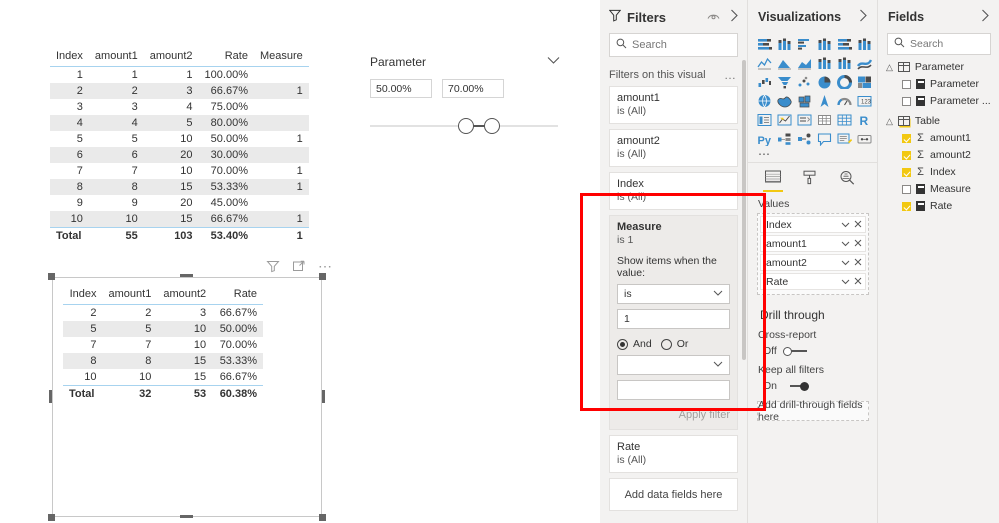 The width and height of the screenshot is (999, 523). What do you see at coordinates (938, 119) in the screenshot?
I see `fields-table-table: △ Table` at bounding box center [938, 119].